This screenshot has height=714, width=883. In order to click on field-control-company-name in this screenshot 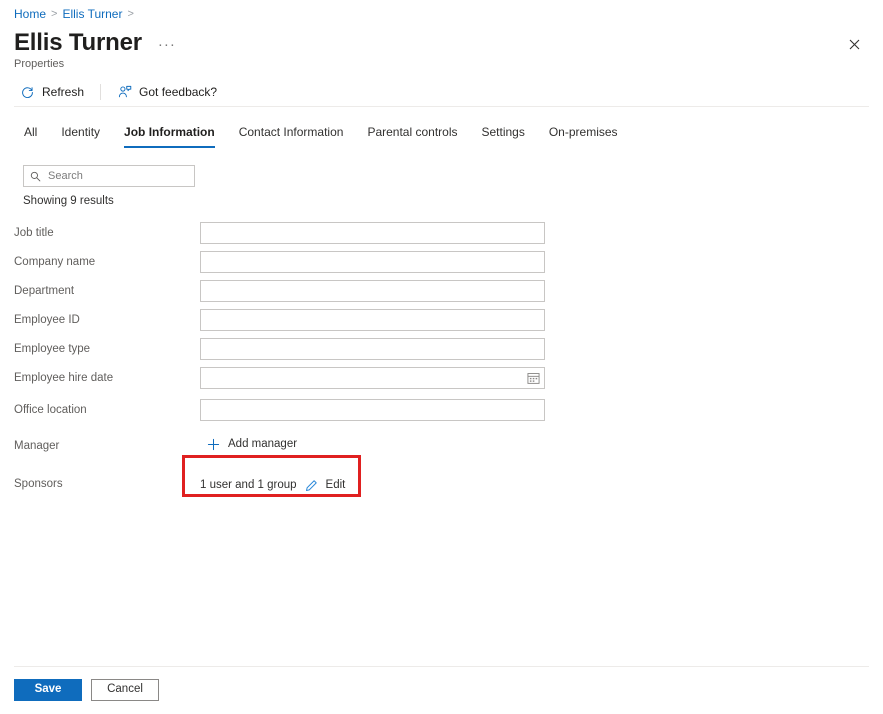, I will do `click(372, 262)`.